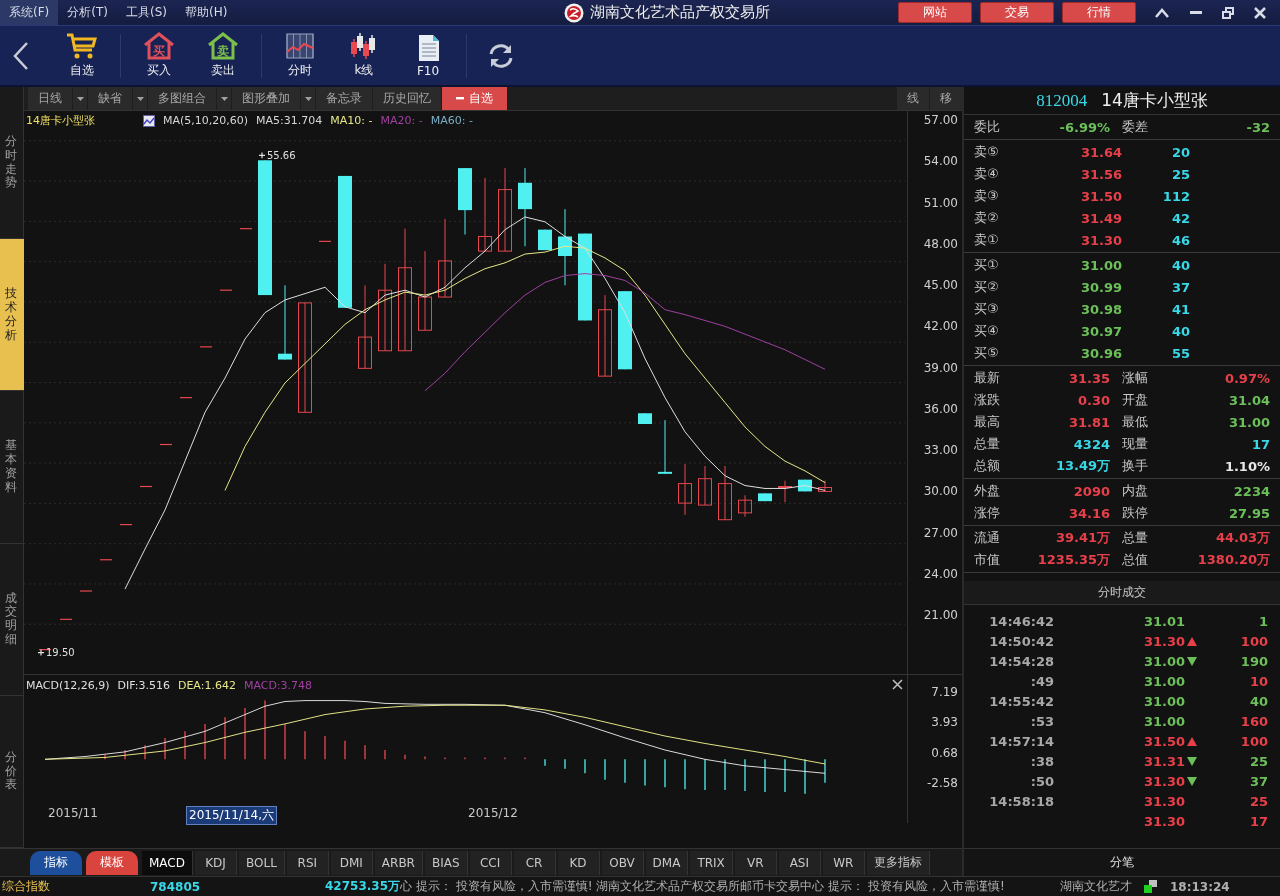 The image size is (1280, 896). What do you see at coordinates (146, 12) in the screenshot?
I see `menu-item: 工具(S)` at bounding box center [146, 12].